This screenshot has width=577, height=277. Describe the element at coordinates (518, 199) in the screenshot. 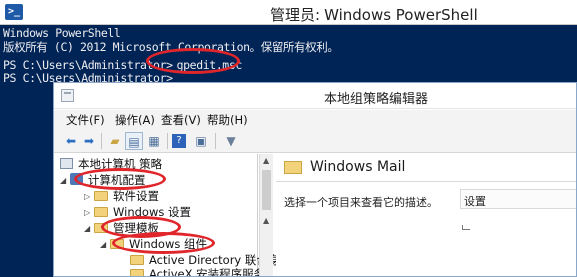

I see `column-header-setting: 设置` at that location.